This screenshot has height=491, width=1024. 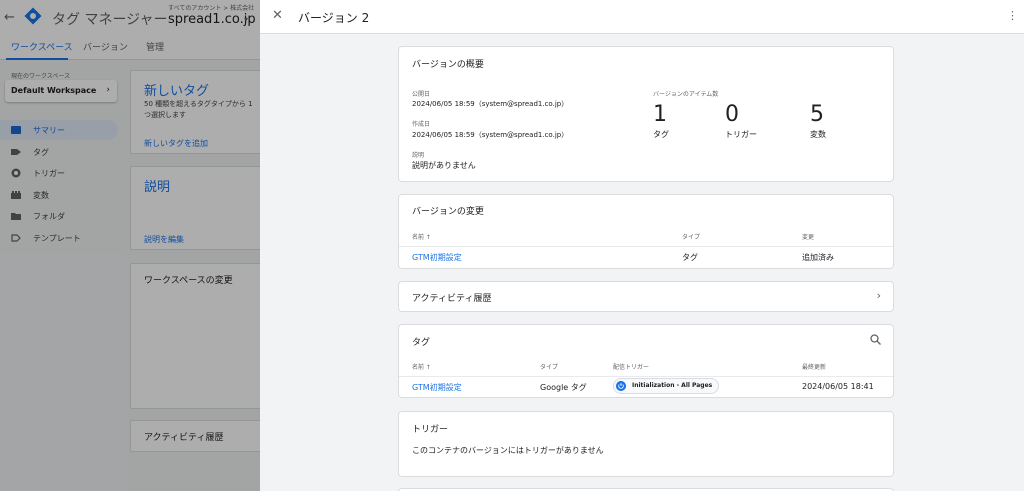 I want to click on triggers-title: トリガー, so click(x=430, y=430).